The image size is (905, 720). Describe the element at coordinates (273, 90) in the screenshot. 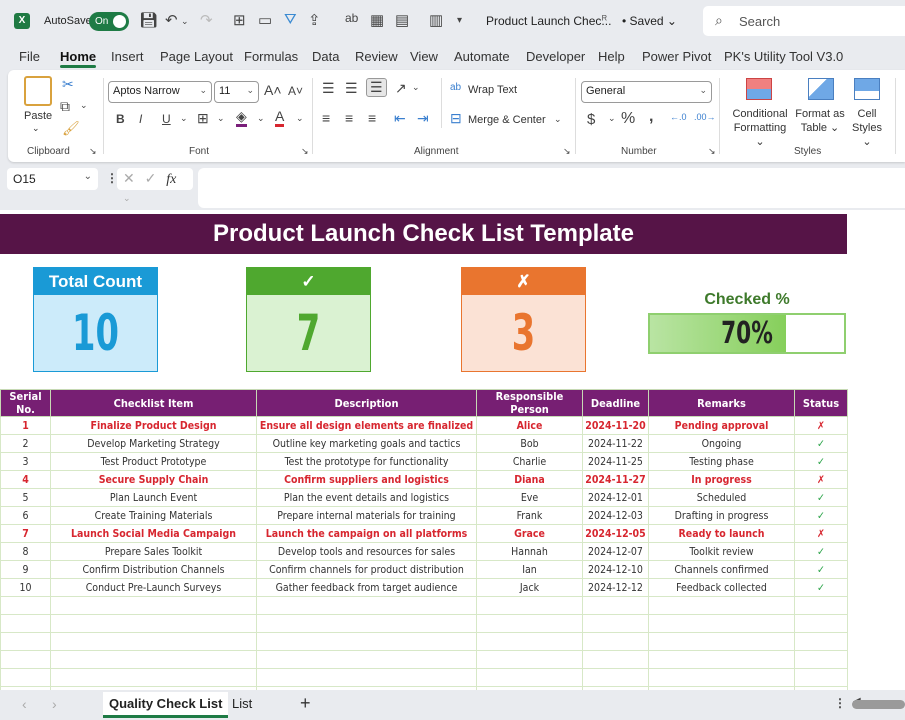

I see `increase-font-icon: A˄` at that location.